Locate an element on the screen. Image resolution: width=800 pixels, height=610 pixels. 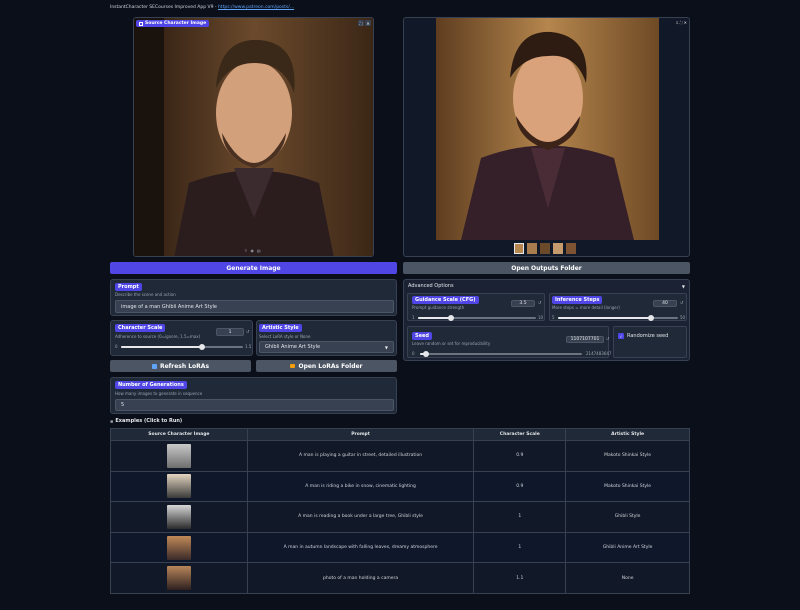
source-image-controls: ⛶ ✕ is located at coordinates (364, 23).